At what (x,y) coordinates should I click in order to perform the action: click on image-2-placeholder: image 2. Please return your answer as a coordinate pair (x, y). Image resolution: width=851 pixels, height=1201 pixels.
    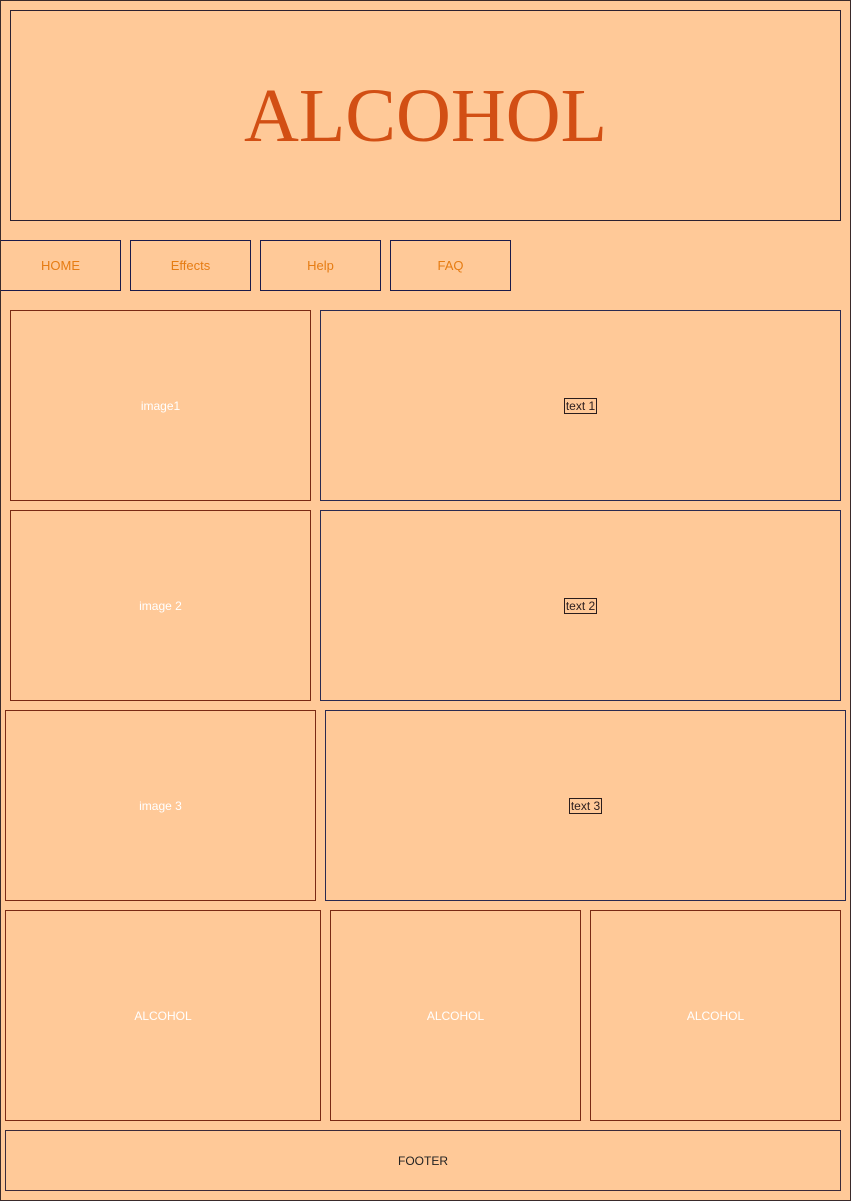
    Looking at the image, I should click on (160, 605).